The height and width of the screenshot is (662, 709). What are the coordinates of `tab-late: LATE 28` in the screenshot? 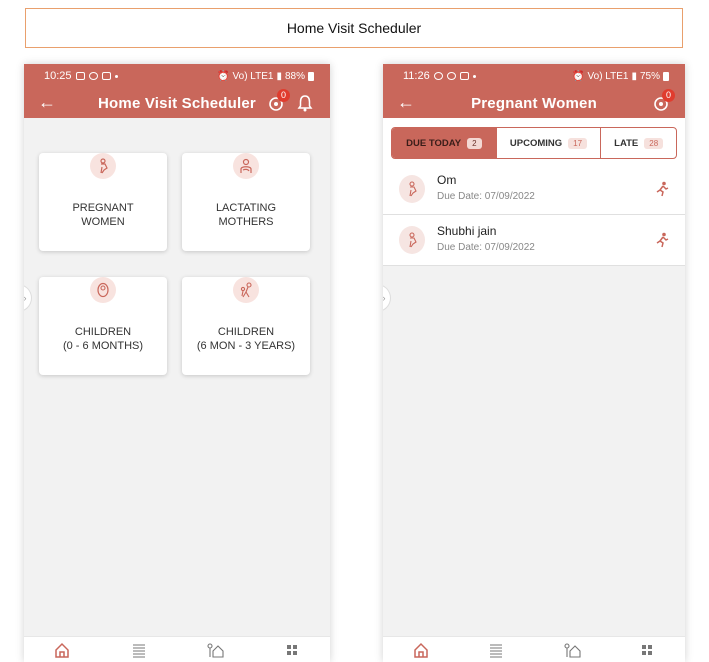 It's located at (638, 143).